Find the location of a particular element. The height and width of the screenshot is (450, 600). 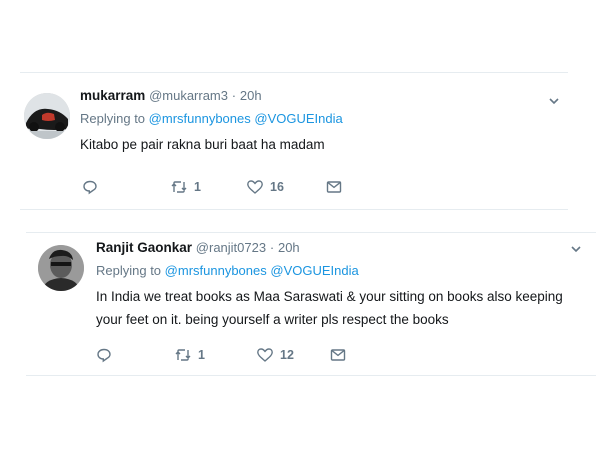

like-button: 16 is located at coordinates (286, 187).